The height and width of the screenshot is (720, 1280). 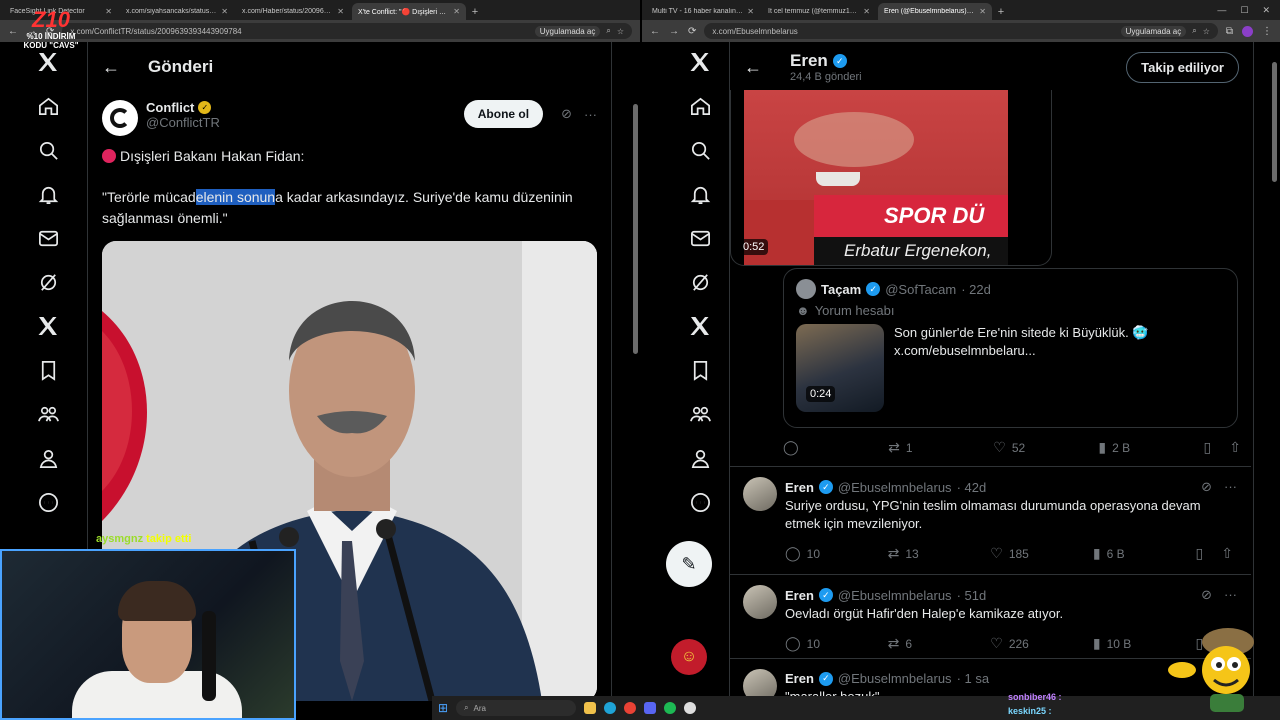 What do you see at coordinates (1117, 553) in the screenshot?
I see `views-button: ▮ 6 B` at bounding box center [1117, 553].